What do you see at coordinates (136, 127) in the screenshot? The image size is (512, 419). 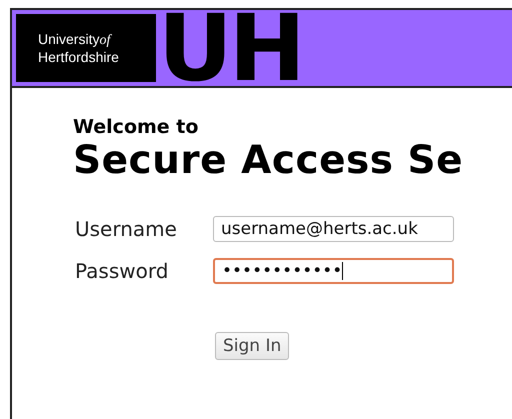 I see `welcome-text: Welcome to` at bounding box center [136, 127].